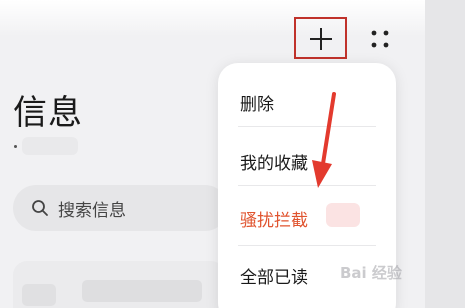  What do you see at coordinates (257, 102) in the screenshot?
I see `menu-item-delete: 删除` at bounding box center [257, 102].